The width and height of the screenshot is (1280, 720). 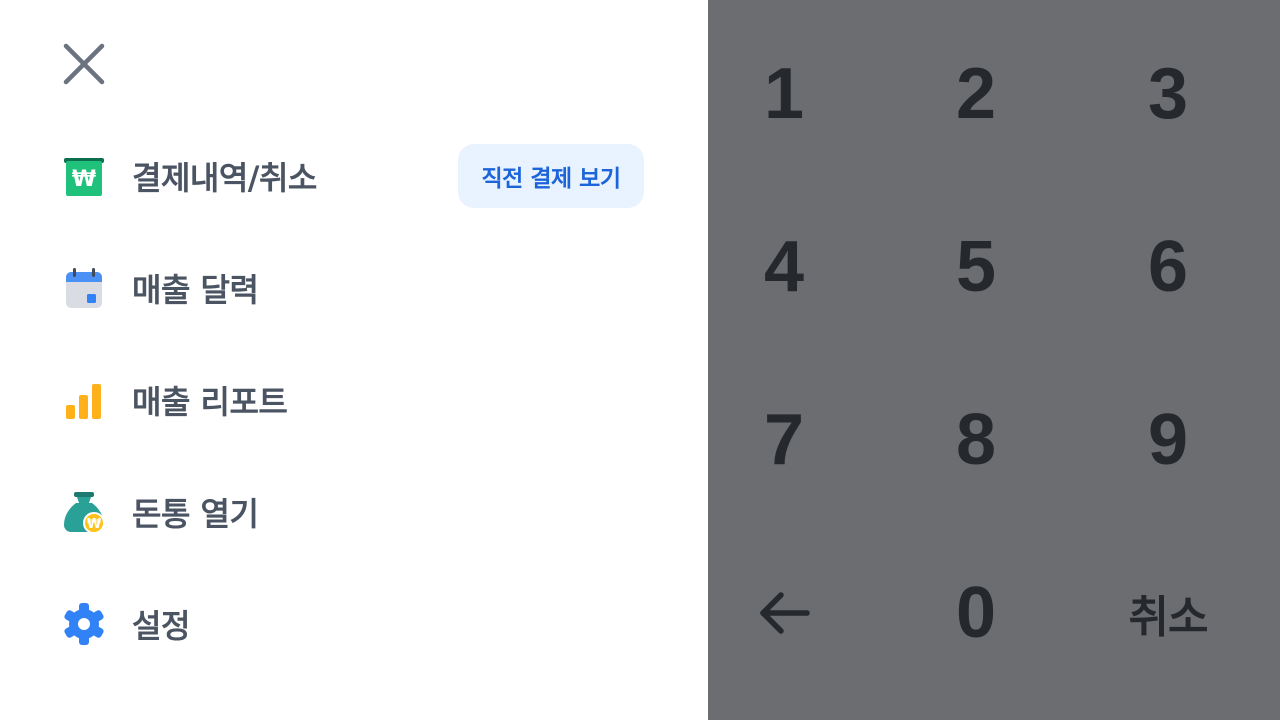 I want to click on cancel-key: 취소, so click(x=1168, y=613).